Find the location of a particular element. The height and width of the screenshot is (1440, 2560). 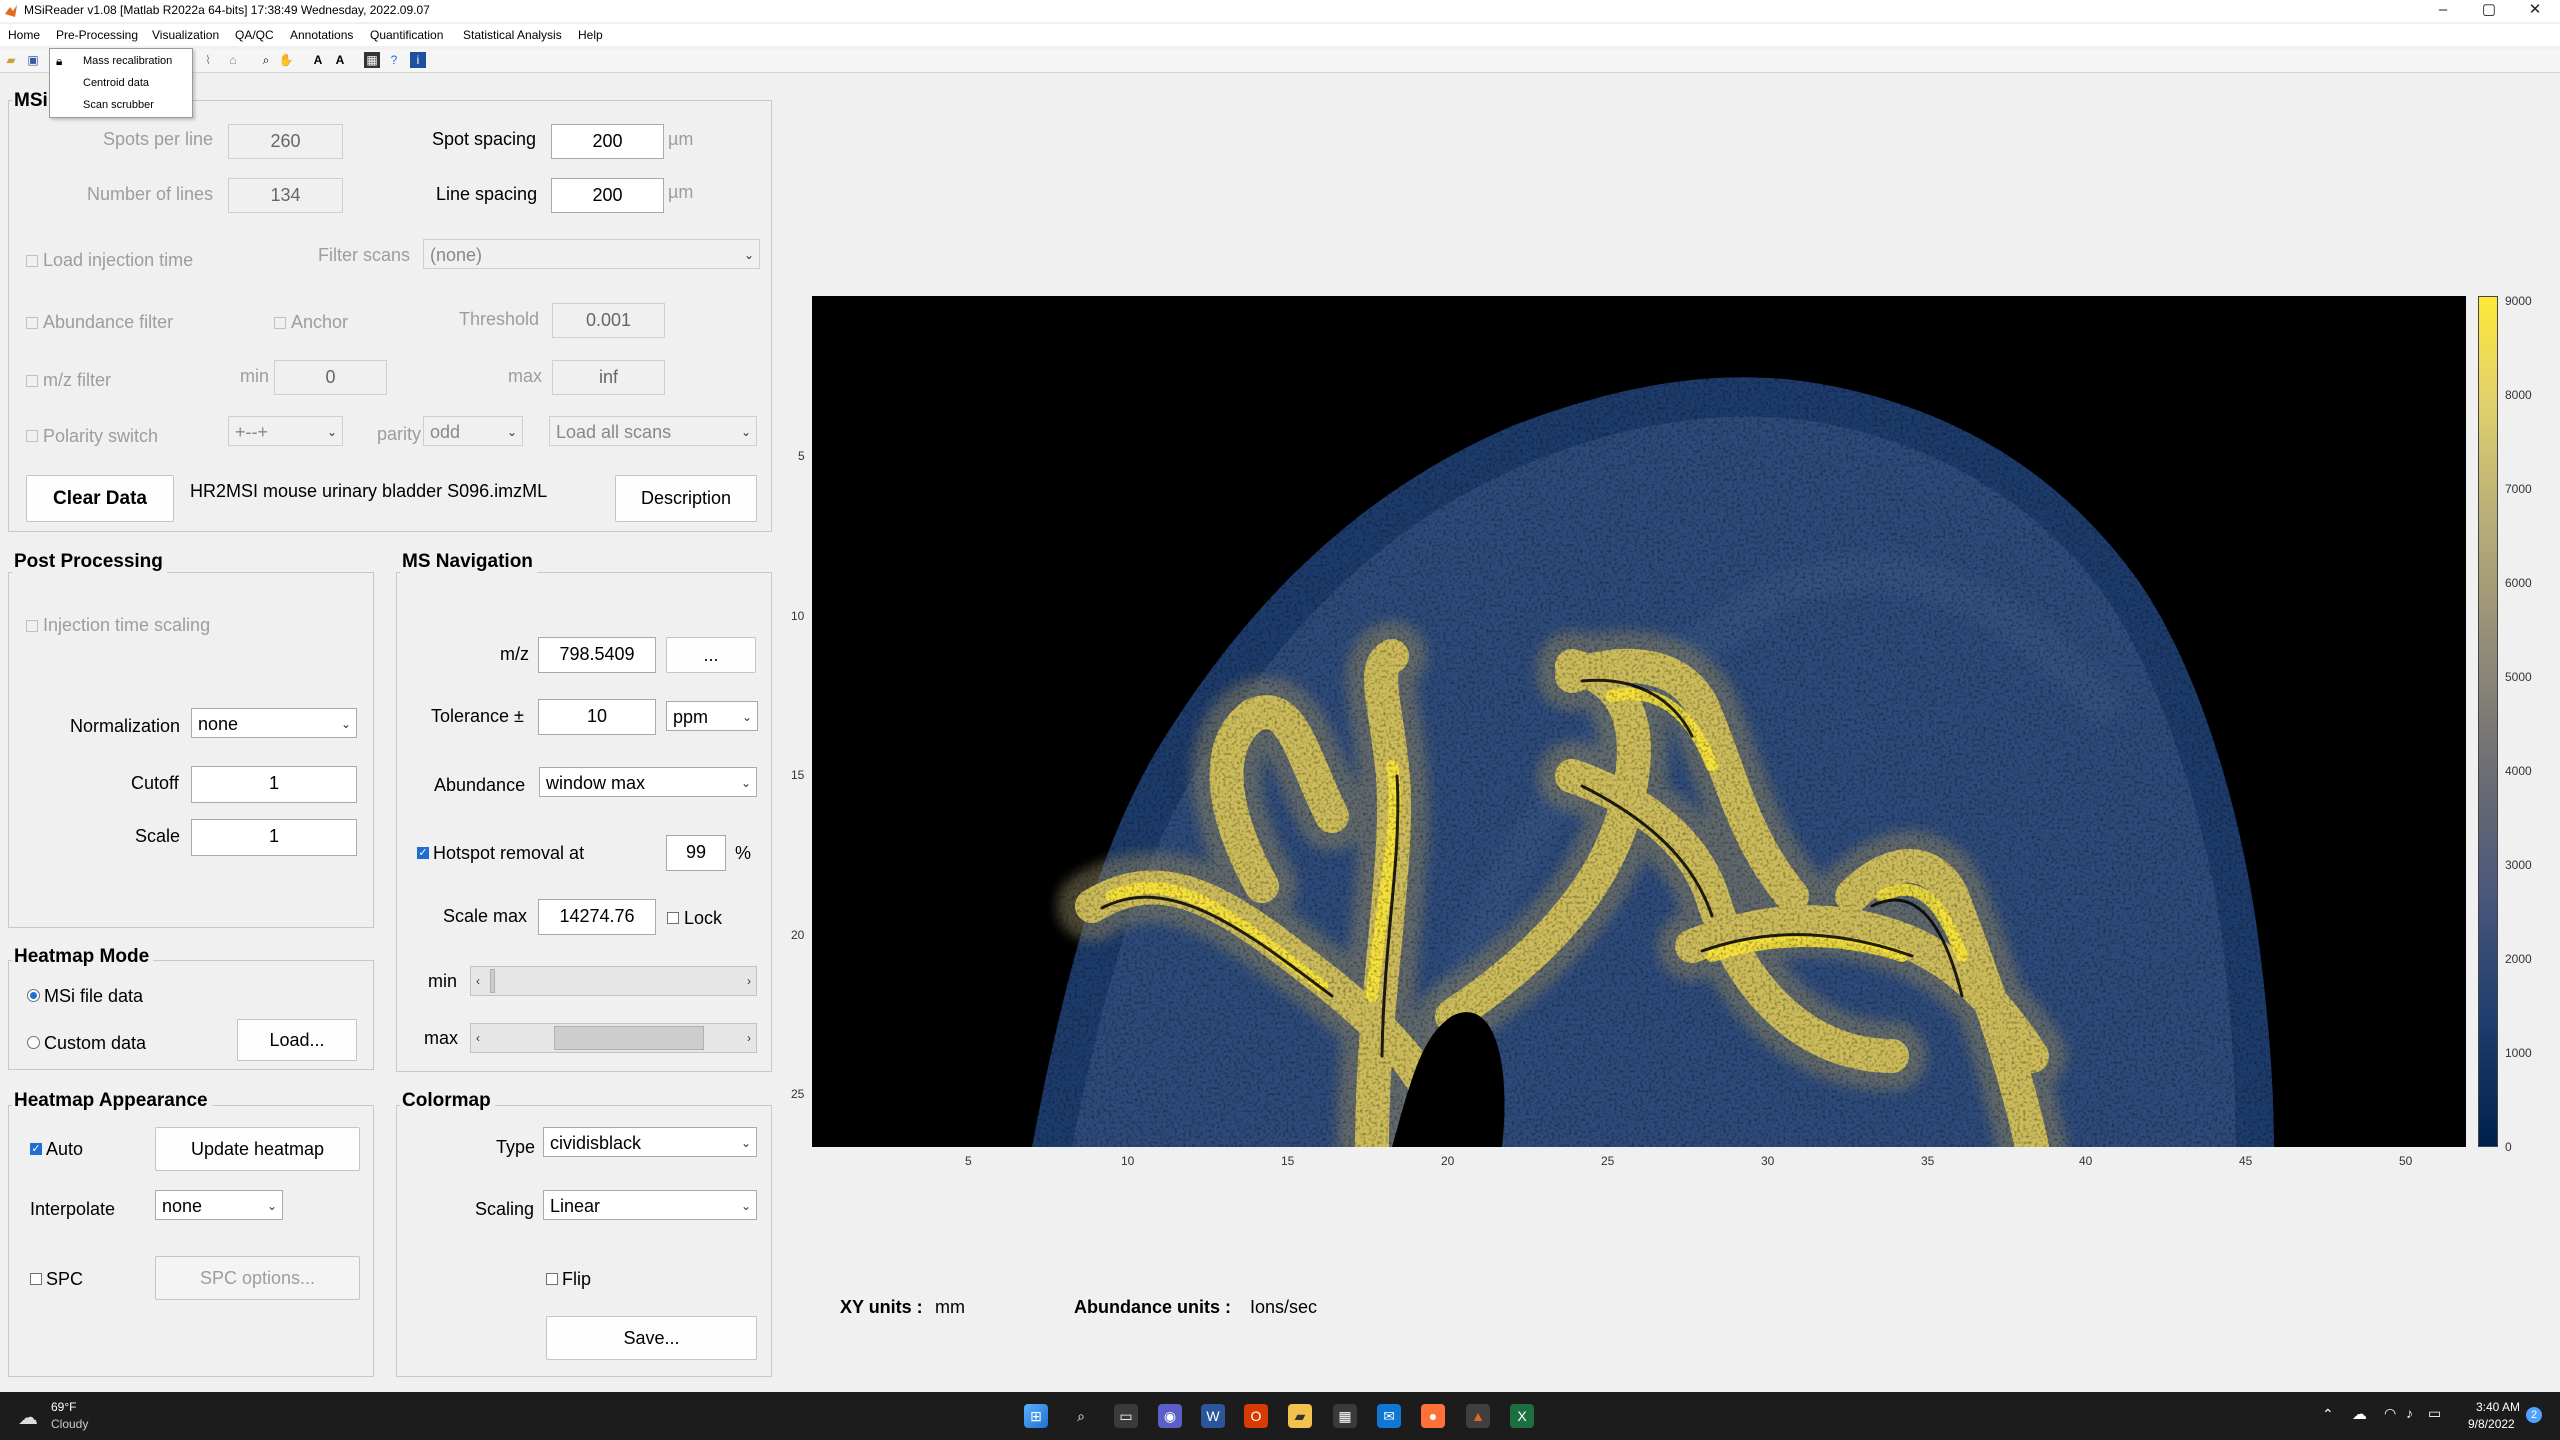

update-heatmap-button: Update heatmap is located at coordinates (257, 1149).